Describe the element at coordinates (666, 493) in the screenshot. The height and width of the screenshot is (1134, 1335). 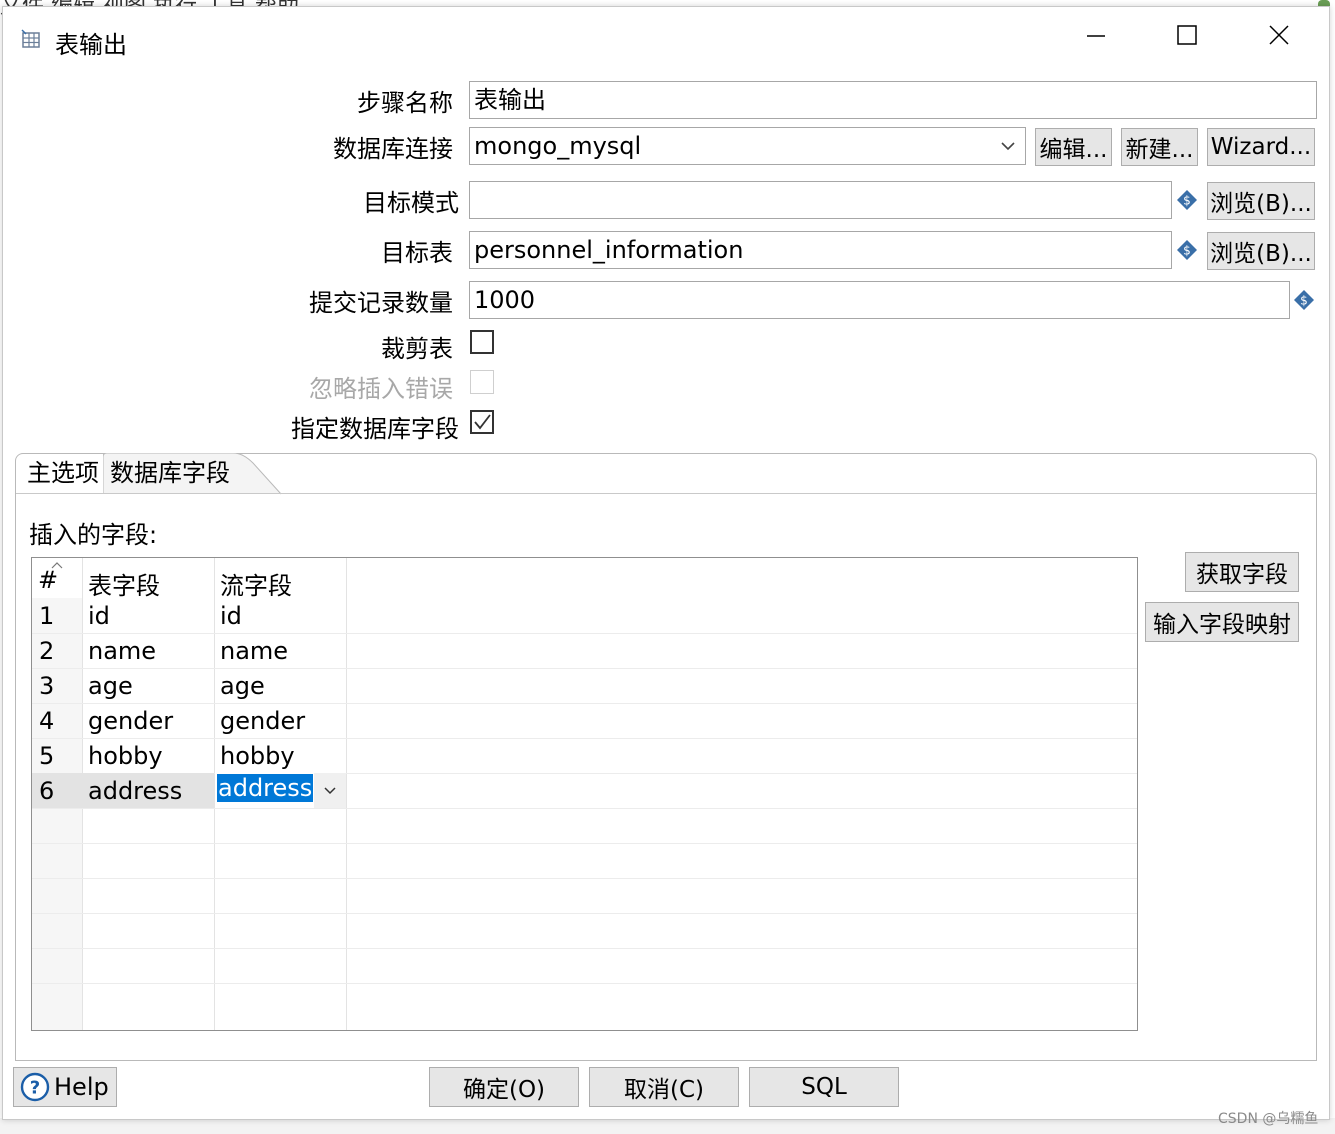
I see `tab-divider` at that location.